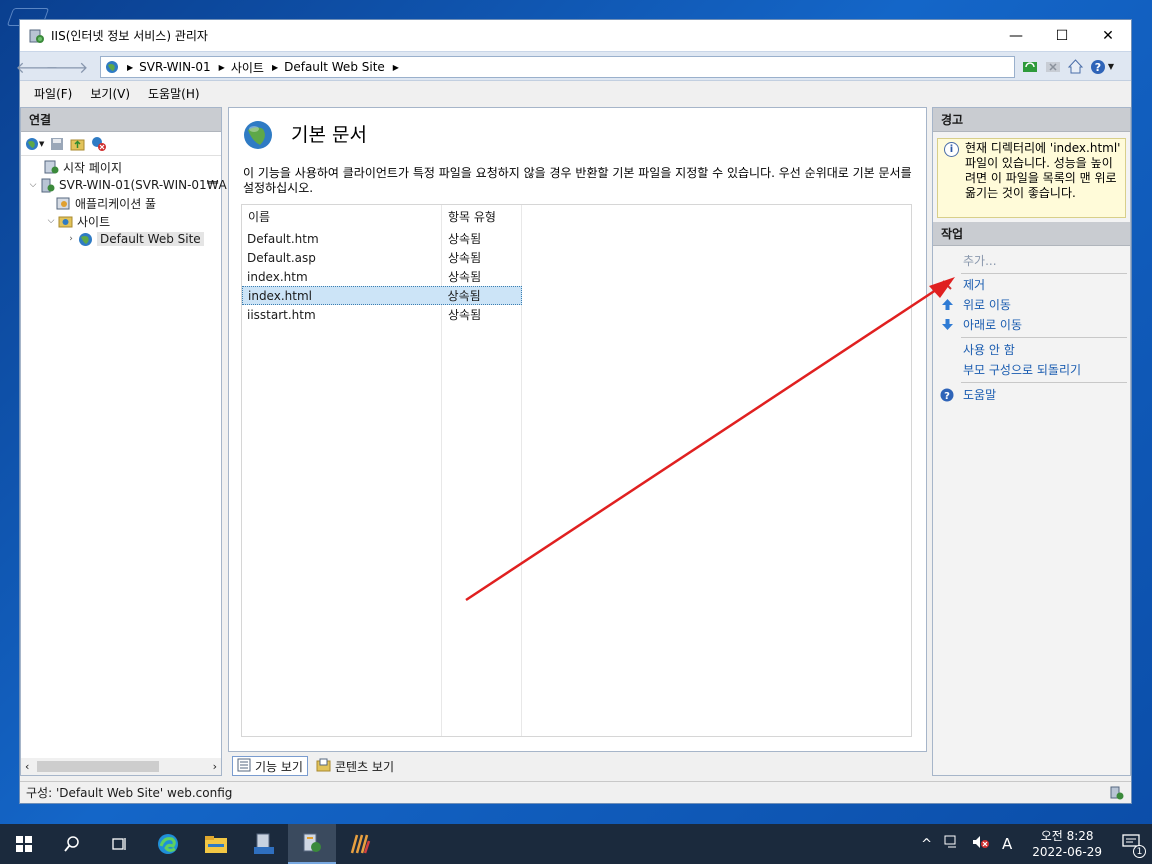 The image size is (1152, 864). I want to click on scroll-left-icon: ‹, so click(27, 766).